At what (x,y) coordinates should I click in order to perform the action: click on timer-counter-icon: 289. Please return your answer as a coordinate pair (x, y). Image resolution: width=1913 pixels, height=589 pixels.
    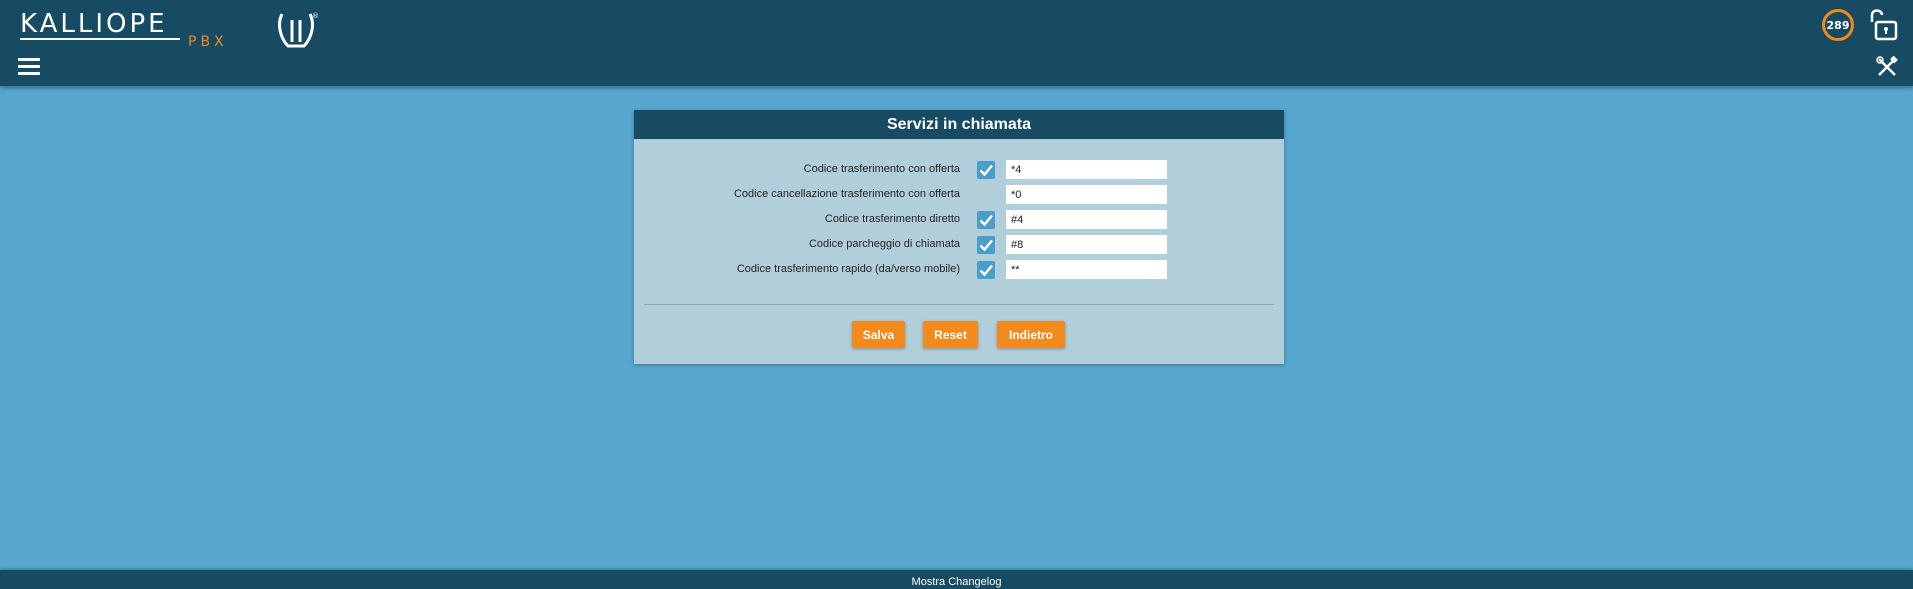
    Looking at the image, I should click on (1838, 25).